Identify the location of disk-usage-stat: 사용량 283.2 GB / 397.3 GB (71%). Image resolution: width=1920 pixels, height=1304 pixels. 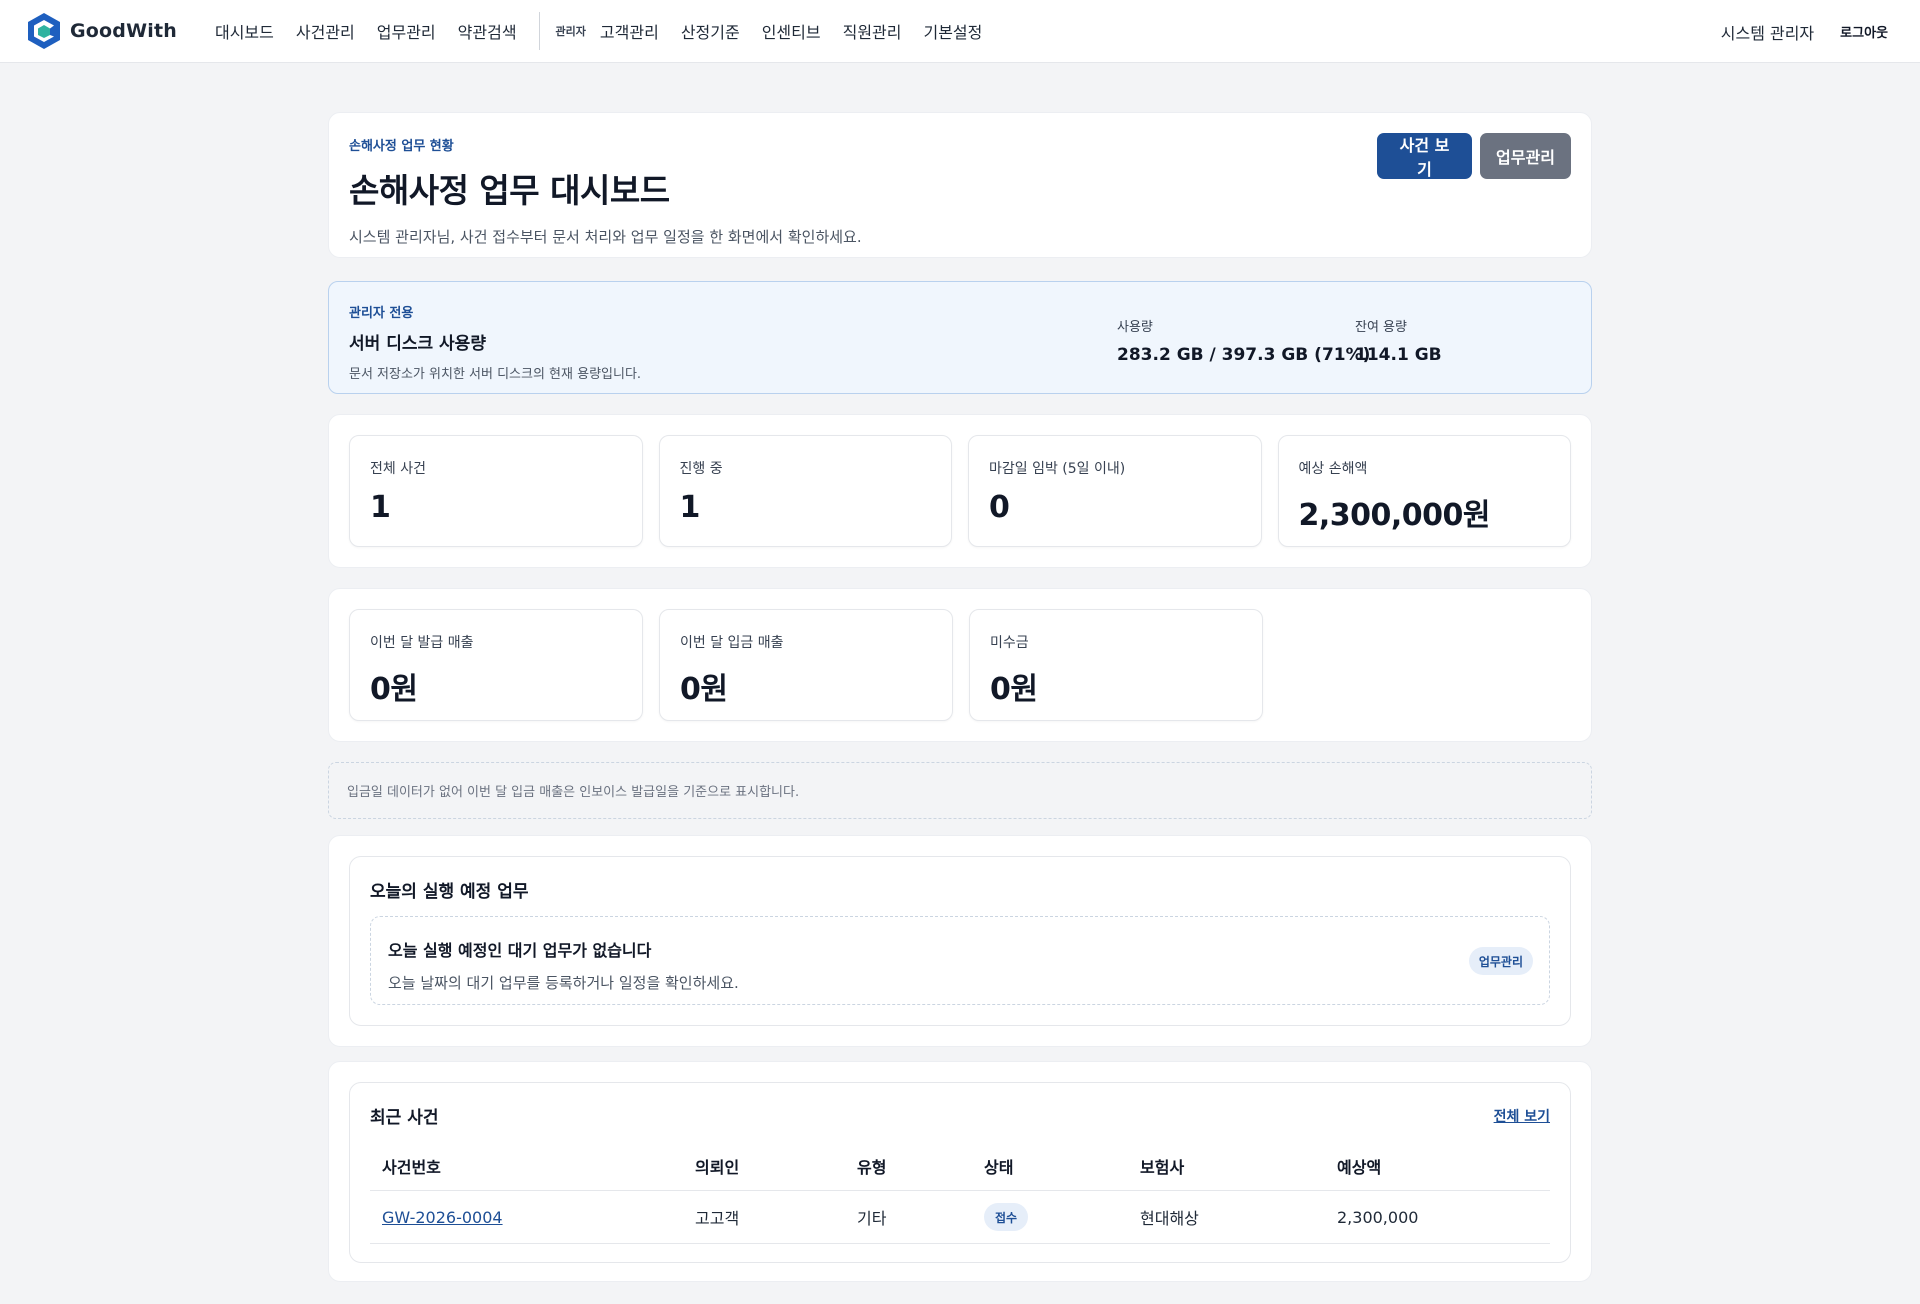
(1243, 340).